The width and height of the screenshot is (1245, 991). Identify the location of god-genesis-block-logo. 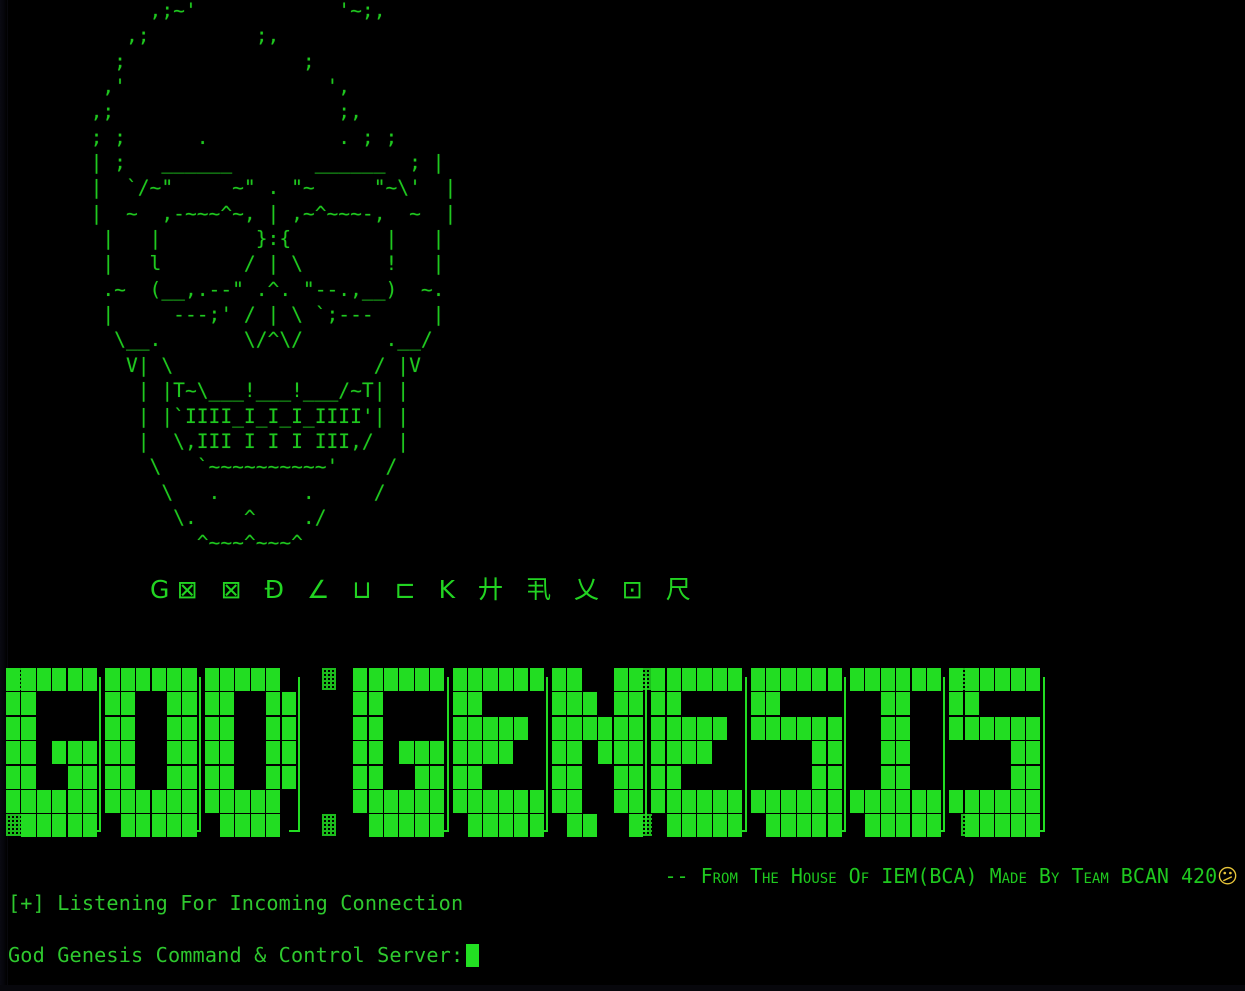
(525, 755).